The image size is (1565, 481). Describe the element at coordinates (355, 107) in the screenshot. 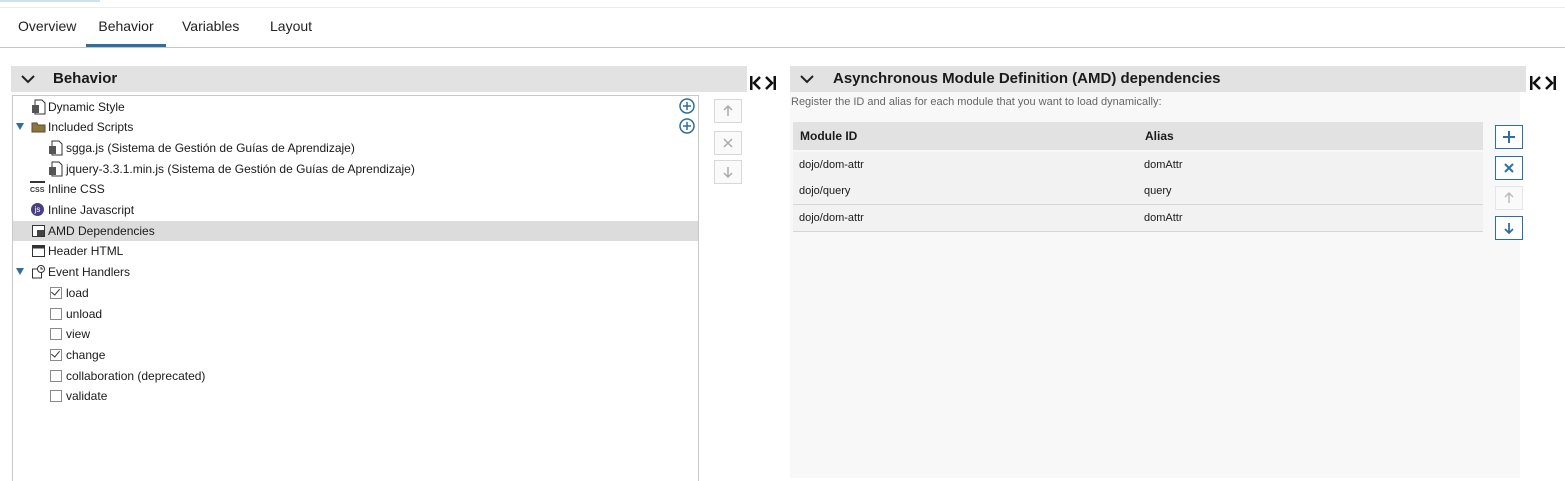

I see `tree-item-dynamic-style: Dynamic Style` at that location.